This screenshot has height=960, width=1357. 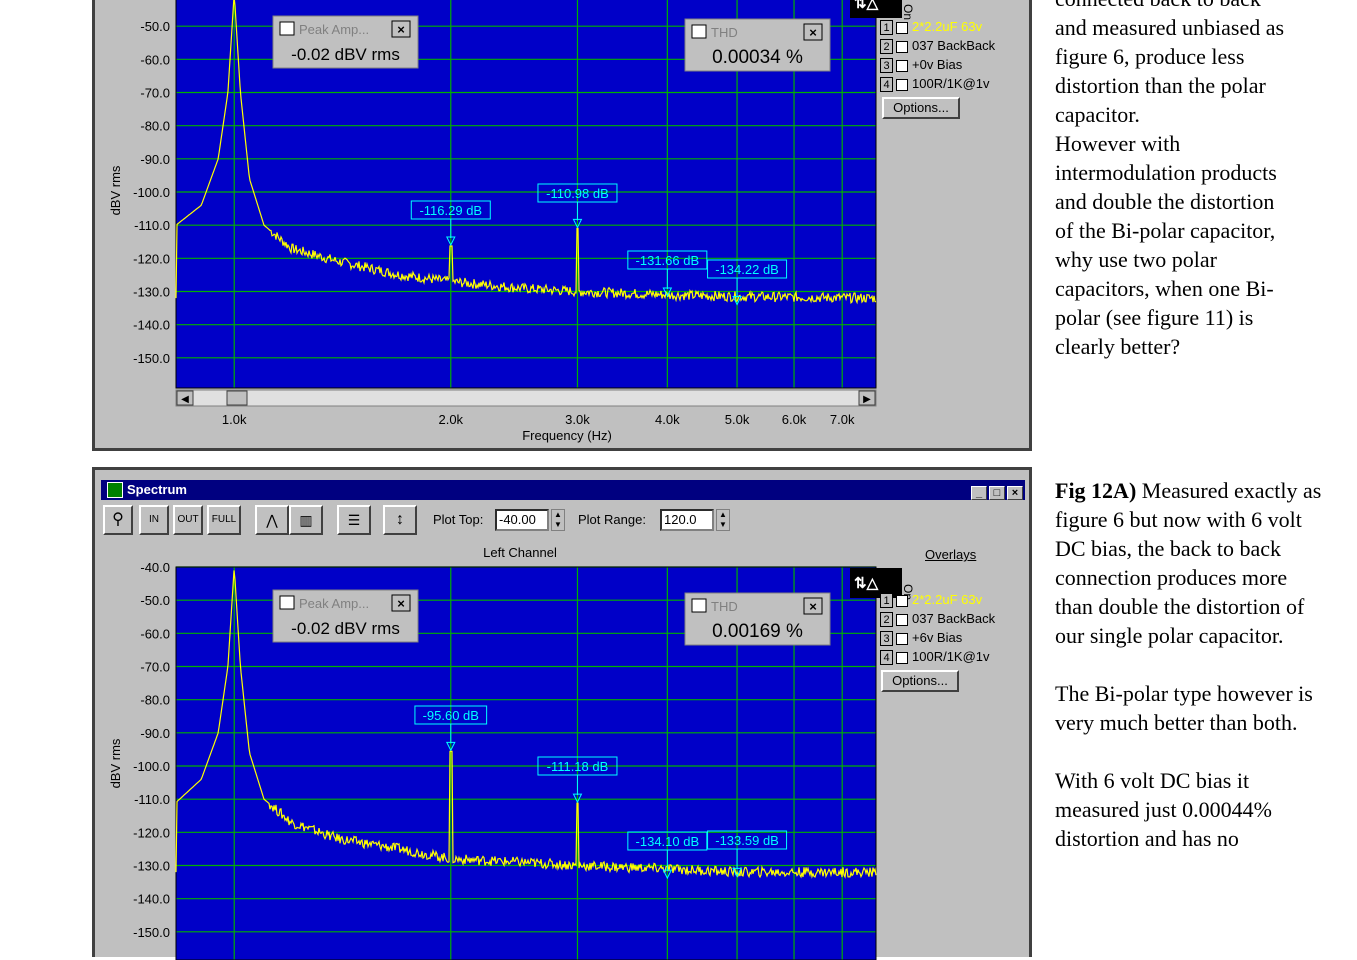 What do you see at coordinates (155, 633) in the screenshot?
I see `y-tick-label: -60.0` at bounding box center [155, 633].